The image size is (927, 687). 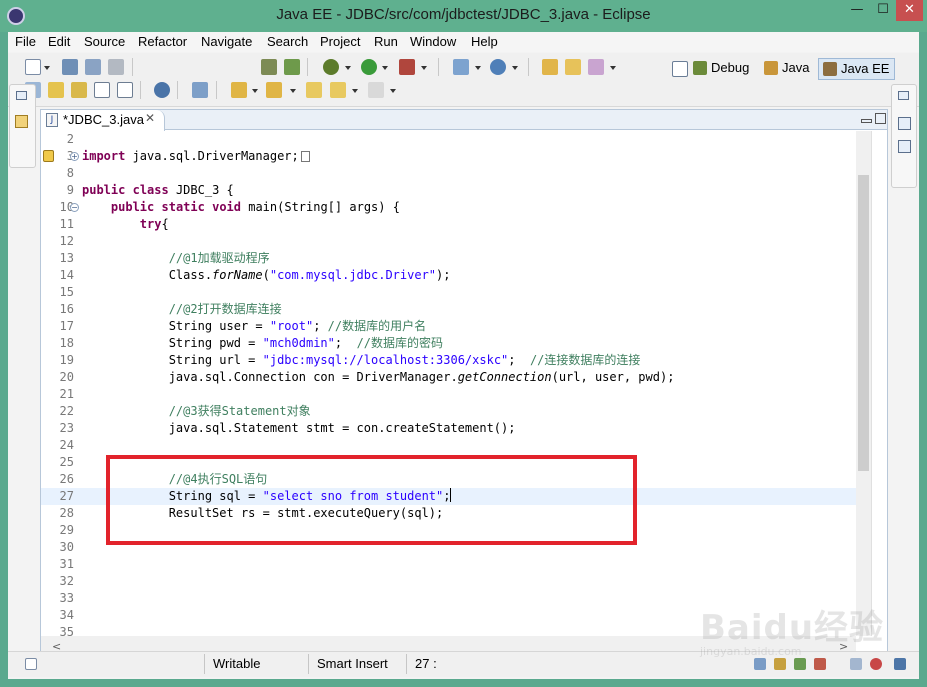 I want to click on next-annotation-dropdown-icon, so click(x=255, y=91).